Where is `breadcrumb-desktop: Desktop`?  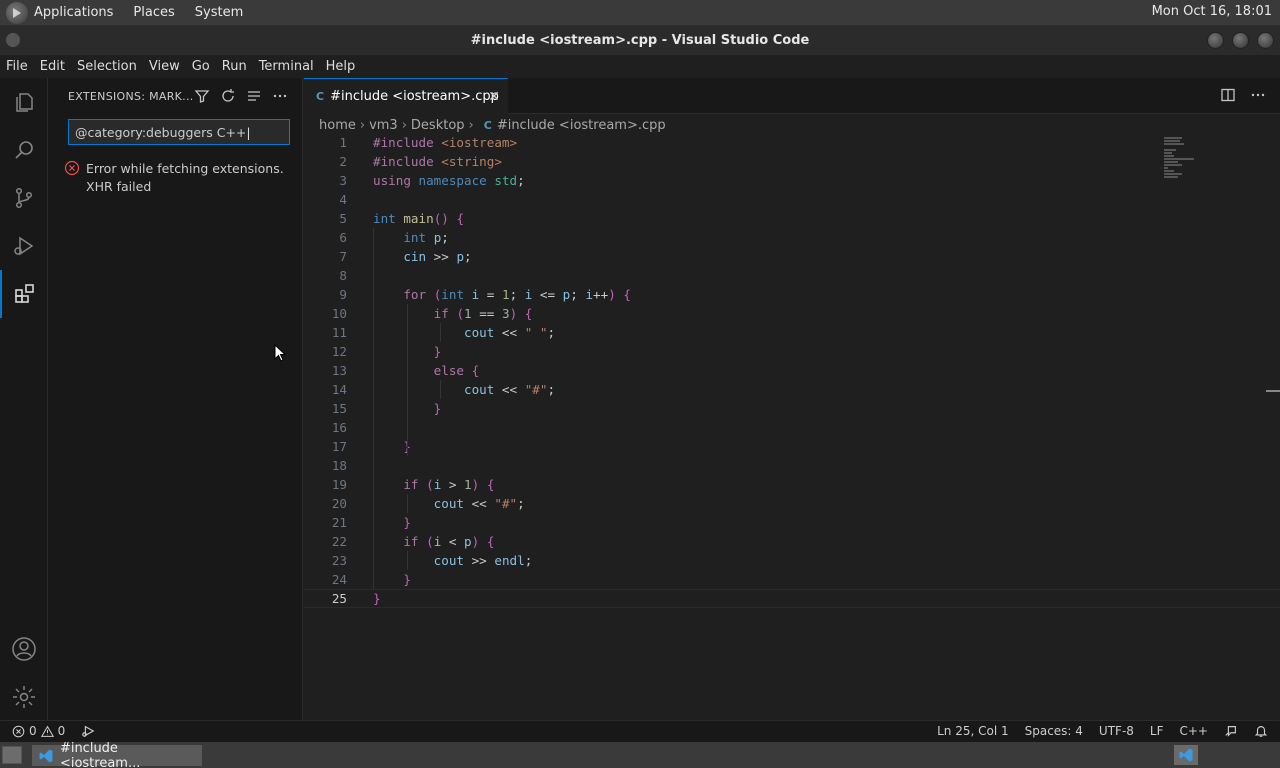 breadcrumb-desktop: Desktop is located at coordinates (438, 125).